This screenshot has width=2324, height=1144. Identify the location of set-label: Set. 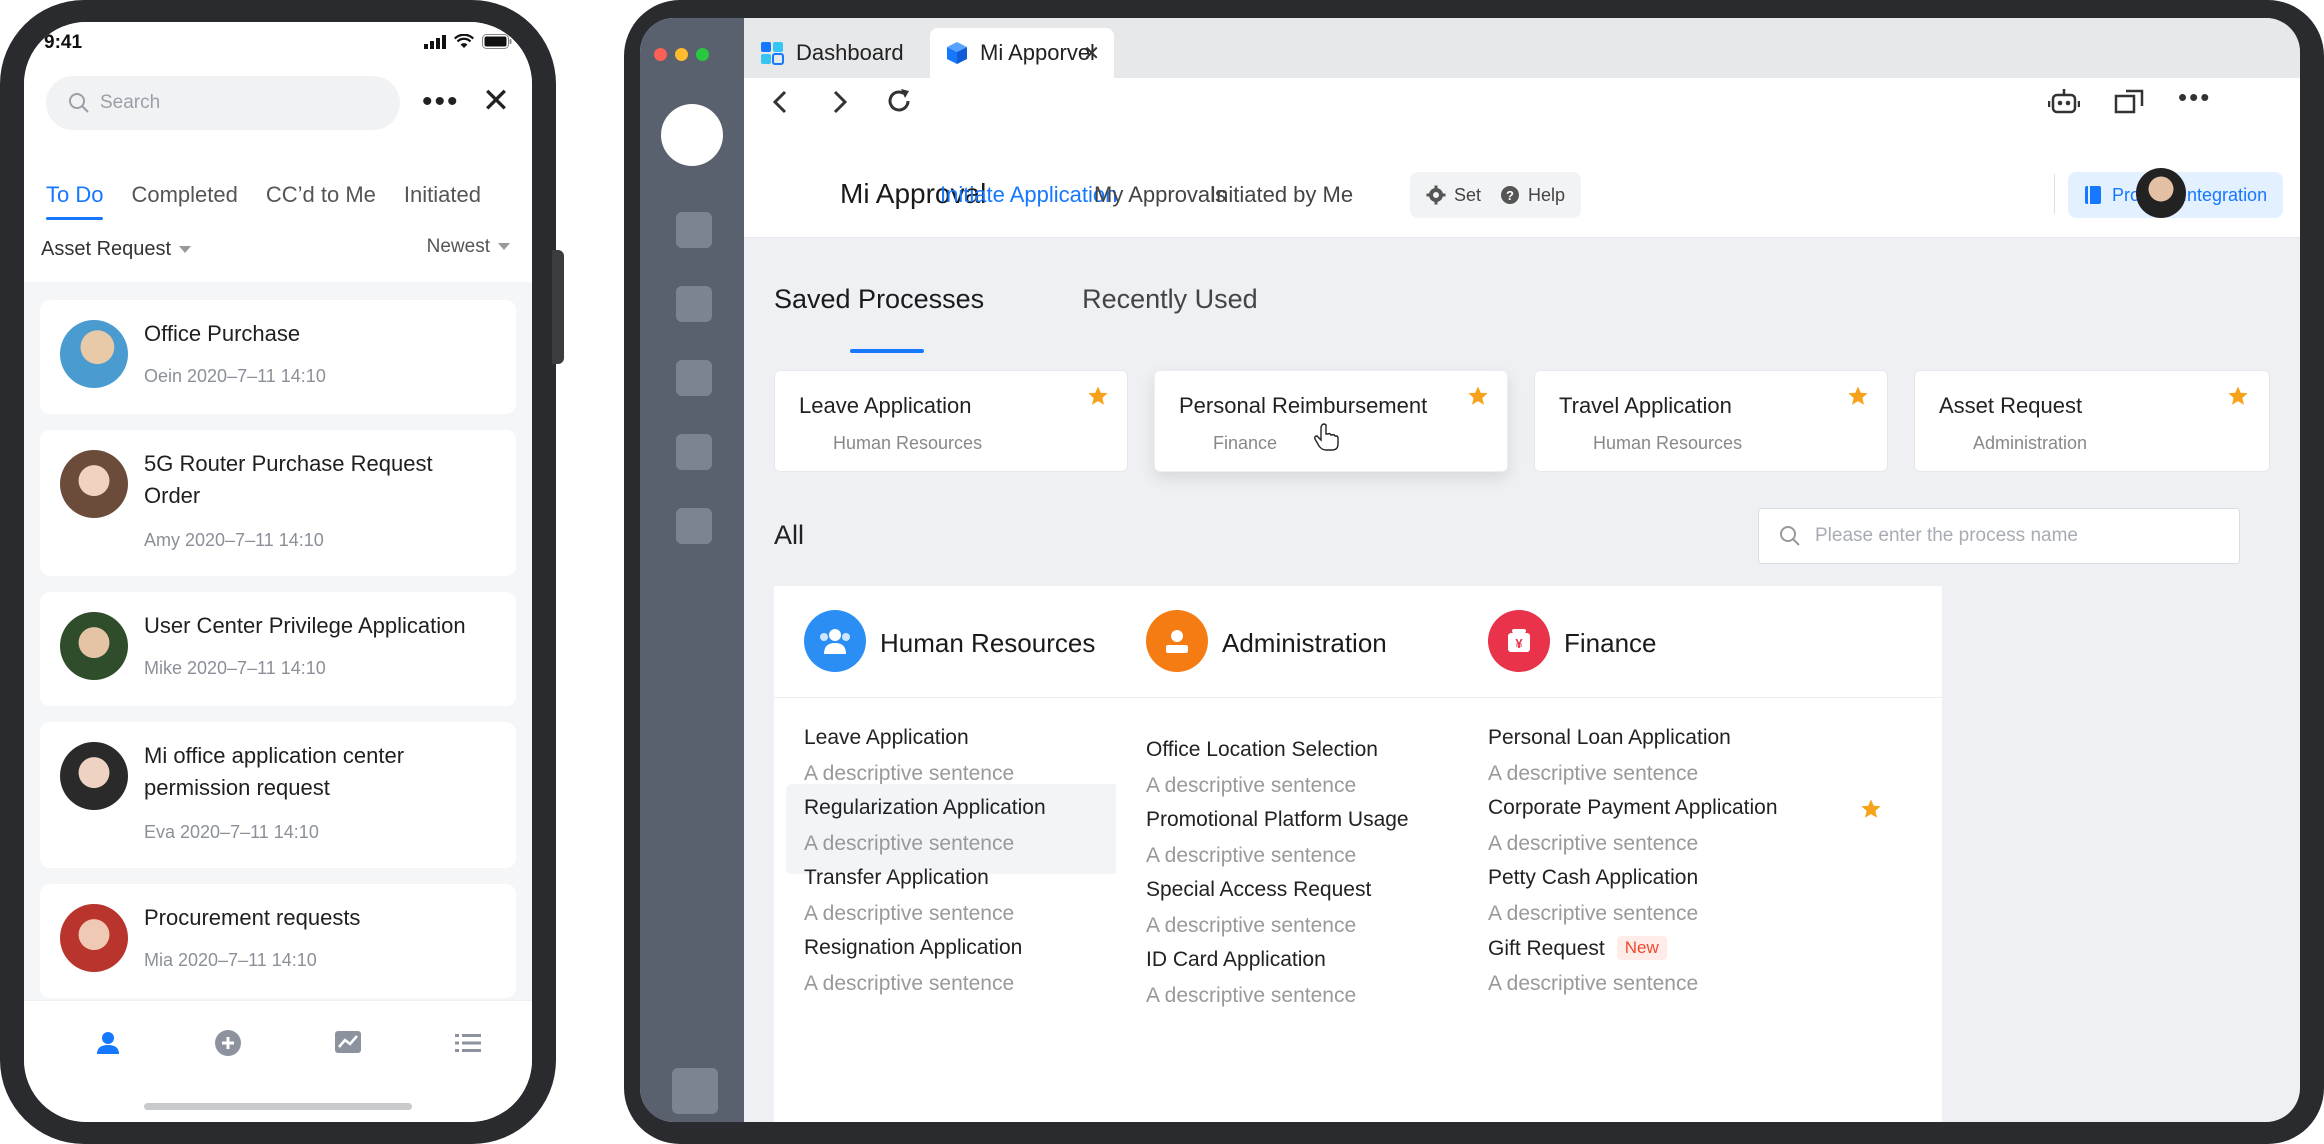
(1468, 194).